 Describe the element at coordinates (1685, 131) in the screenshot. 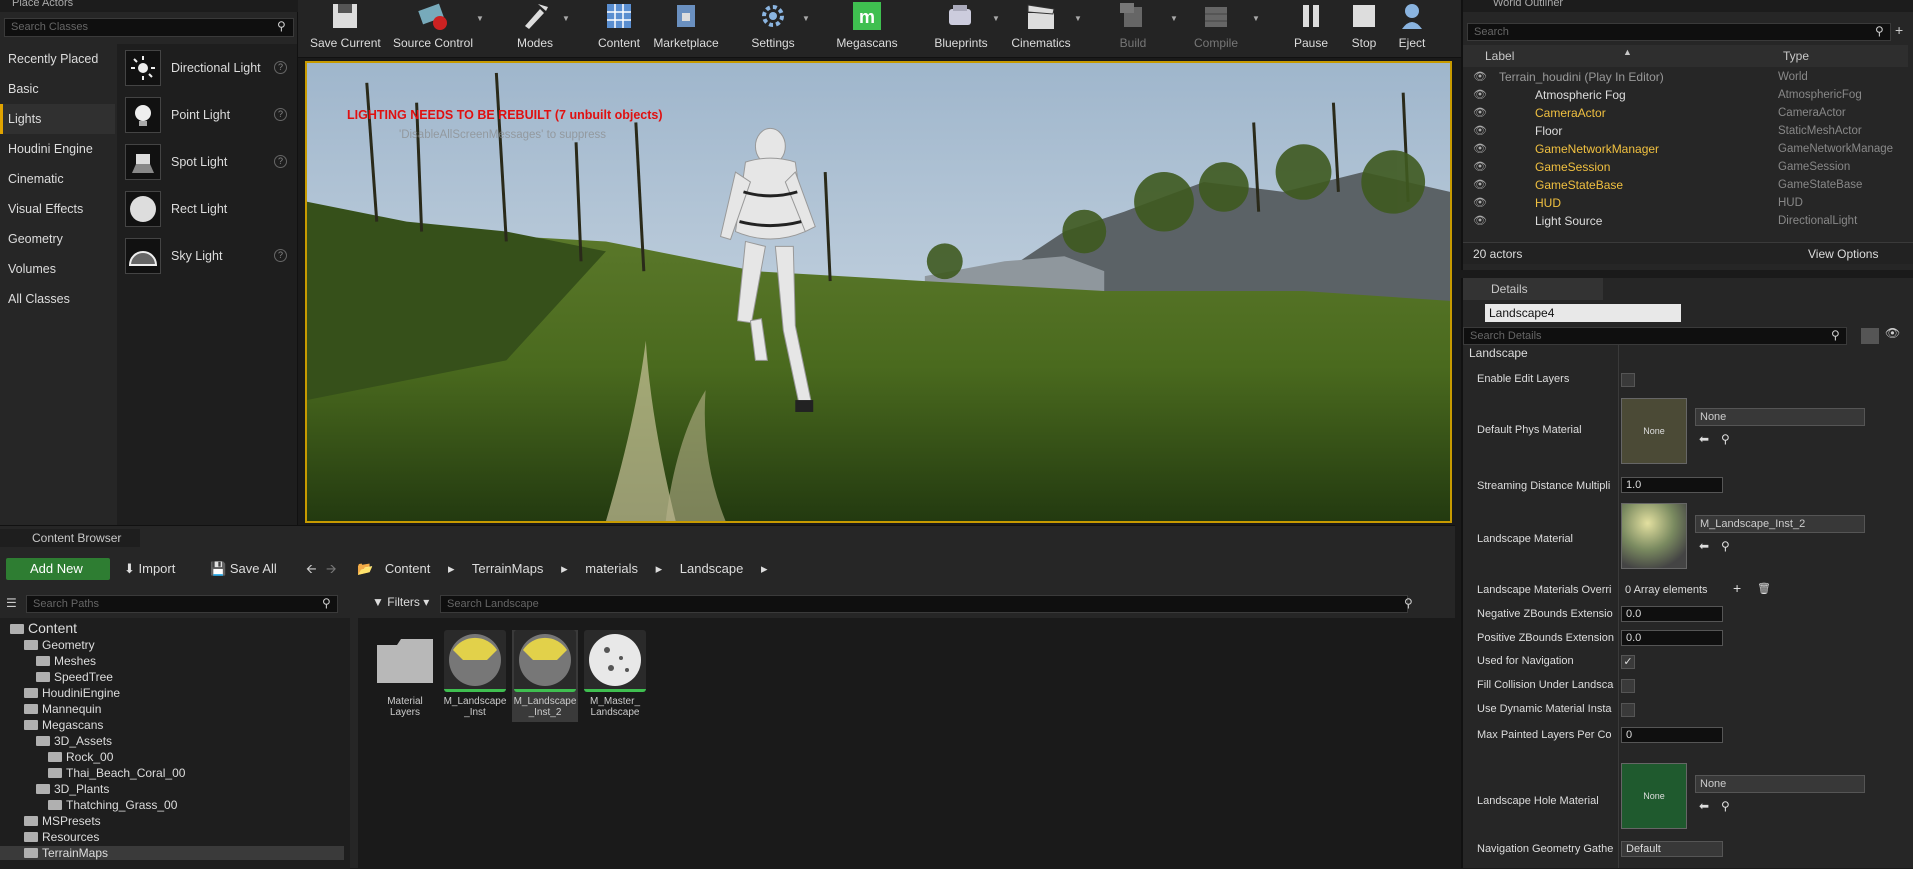

I see `outliner-row: 👁 Floor StaticMeshActor` at that location.